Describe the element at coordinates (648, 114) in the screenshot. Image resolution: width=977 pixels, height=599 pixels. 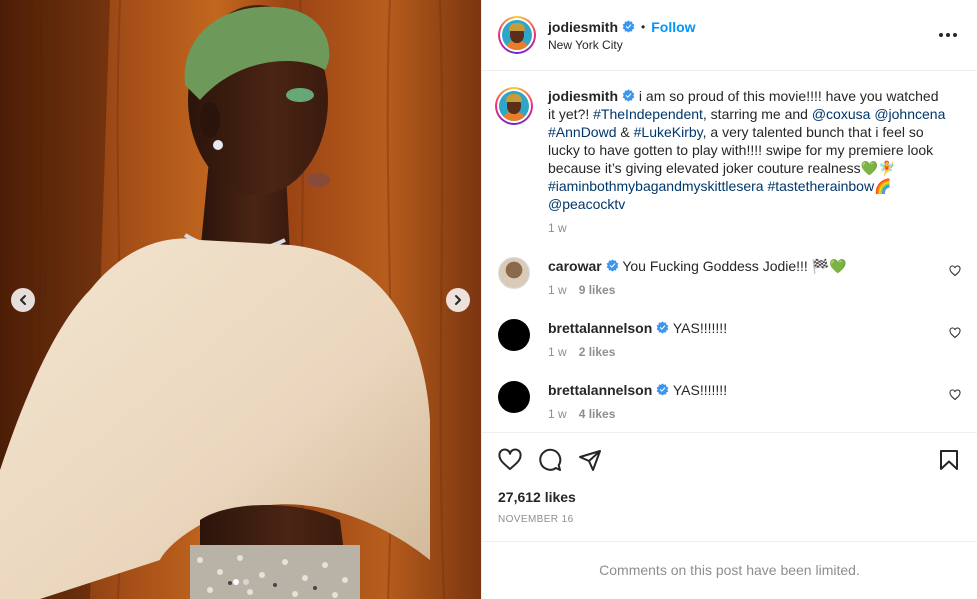
I see `hashtag-link: #TheIndependent` at that location.